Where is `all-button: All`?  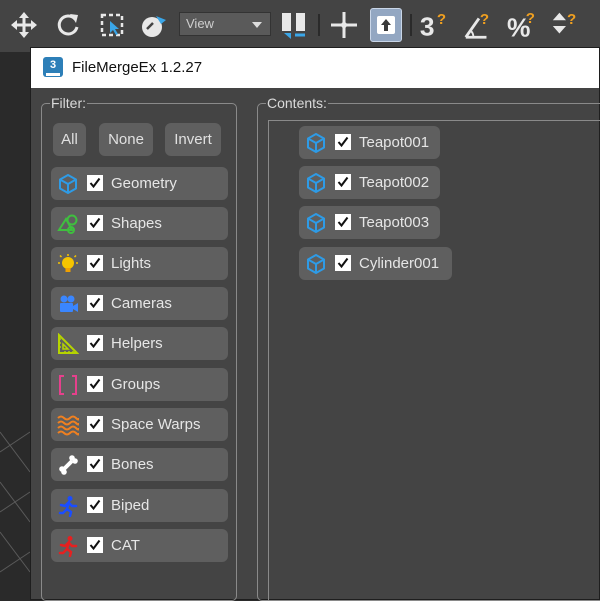 all-button: All is located at coordinates (69, 139).